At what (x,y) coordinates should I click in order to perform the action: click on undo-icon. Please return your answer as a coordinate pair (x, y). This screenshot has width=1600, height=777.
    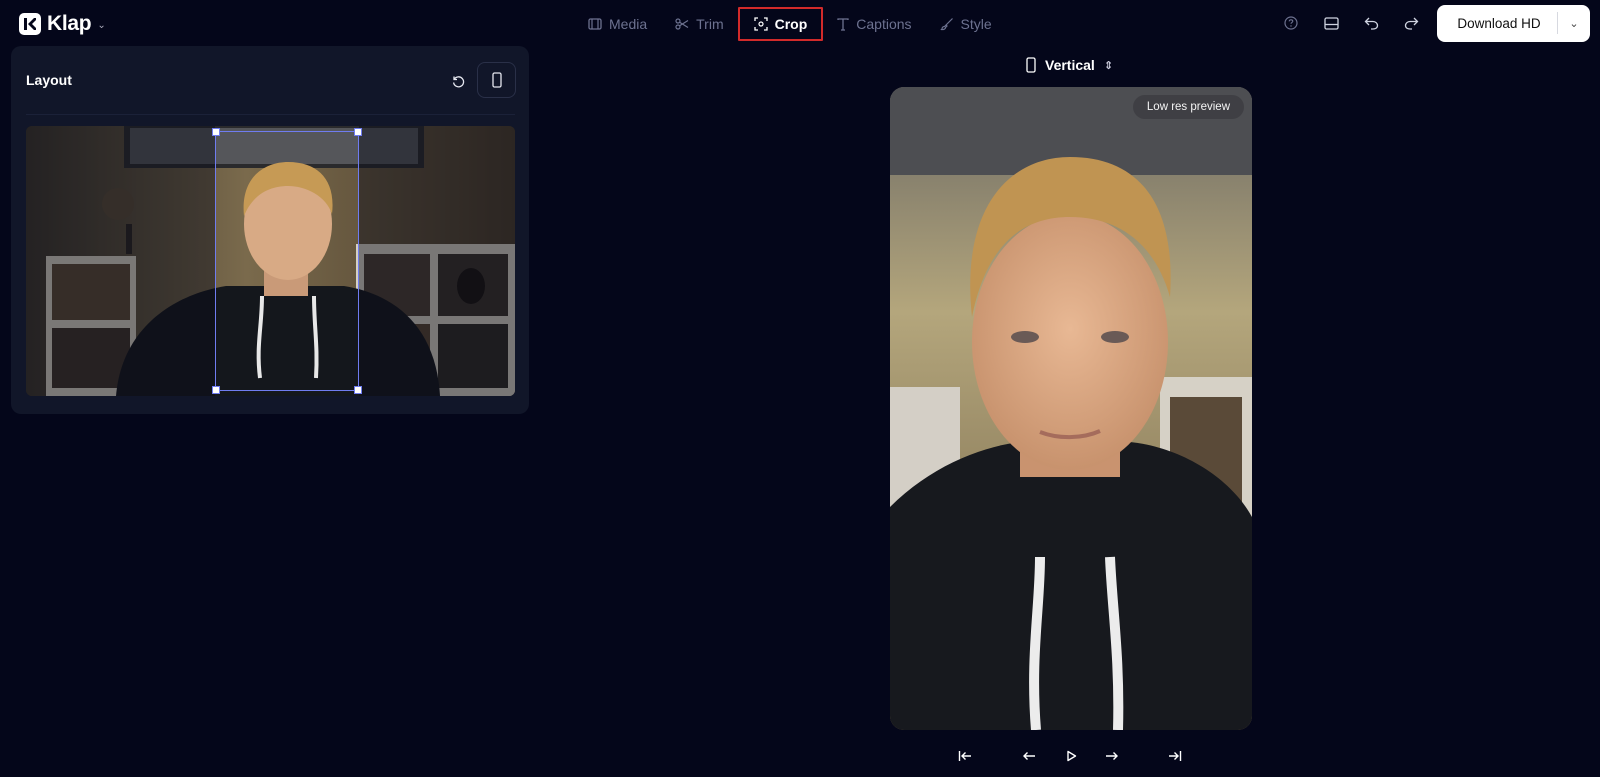
    Looking at the image, I should click on (1371, 23).